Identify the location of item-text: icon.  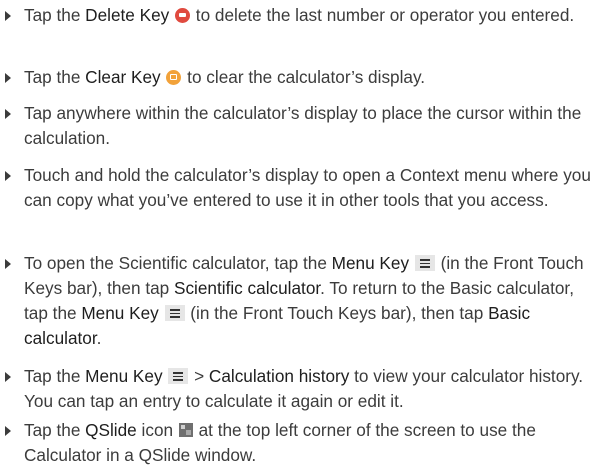
(157, 430).